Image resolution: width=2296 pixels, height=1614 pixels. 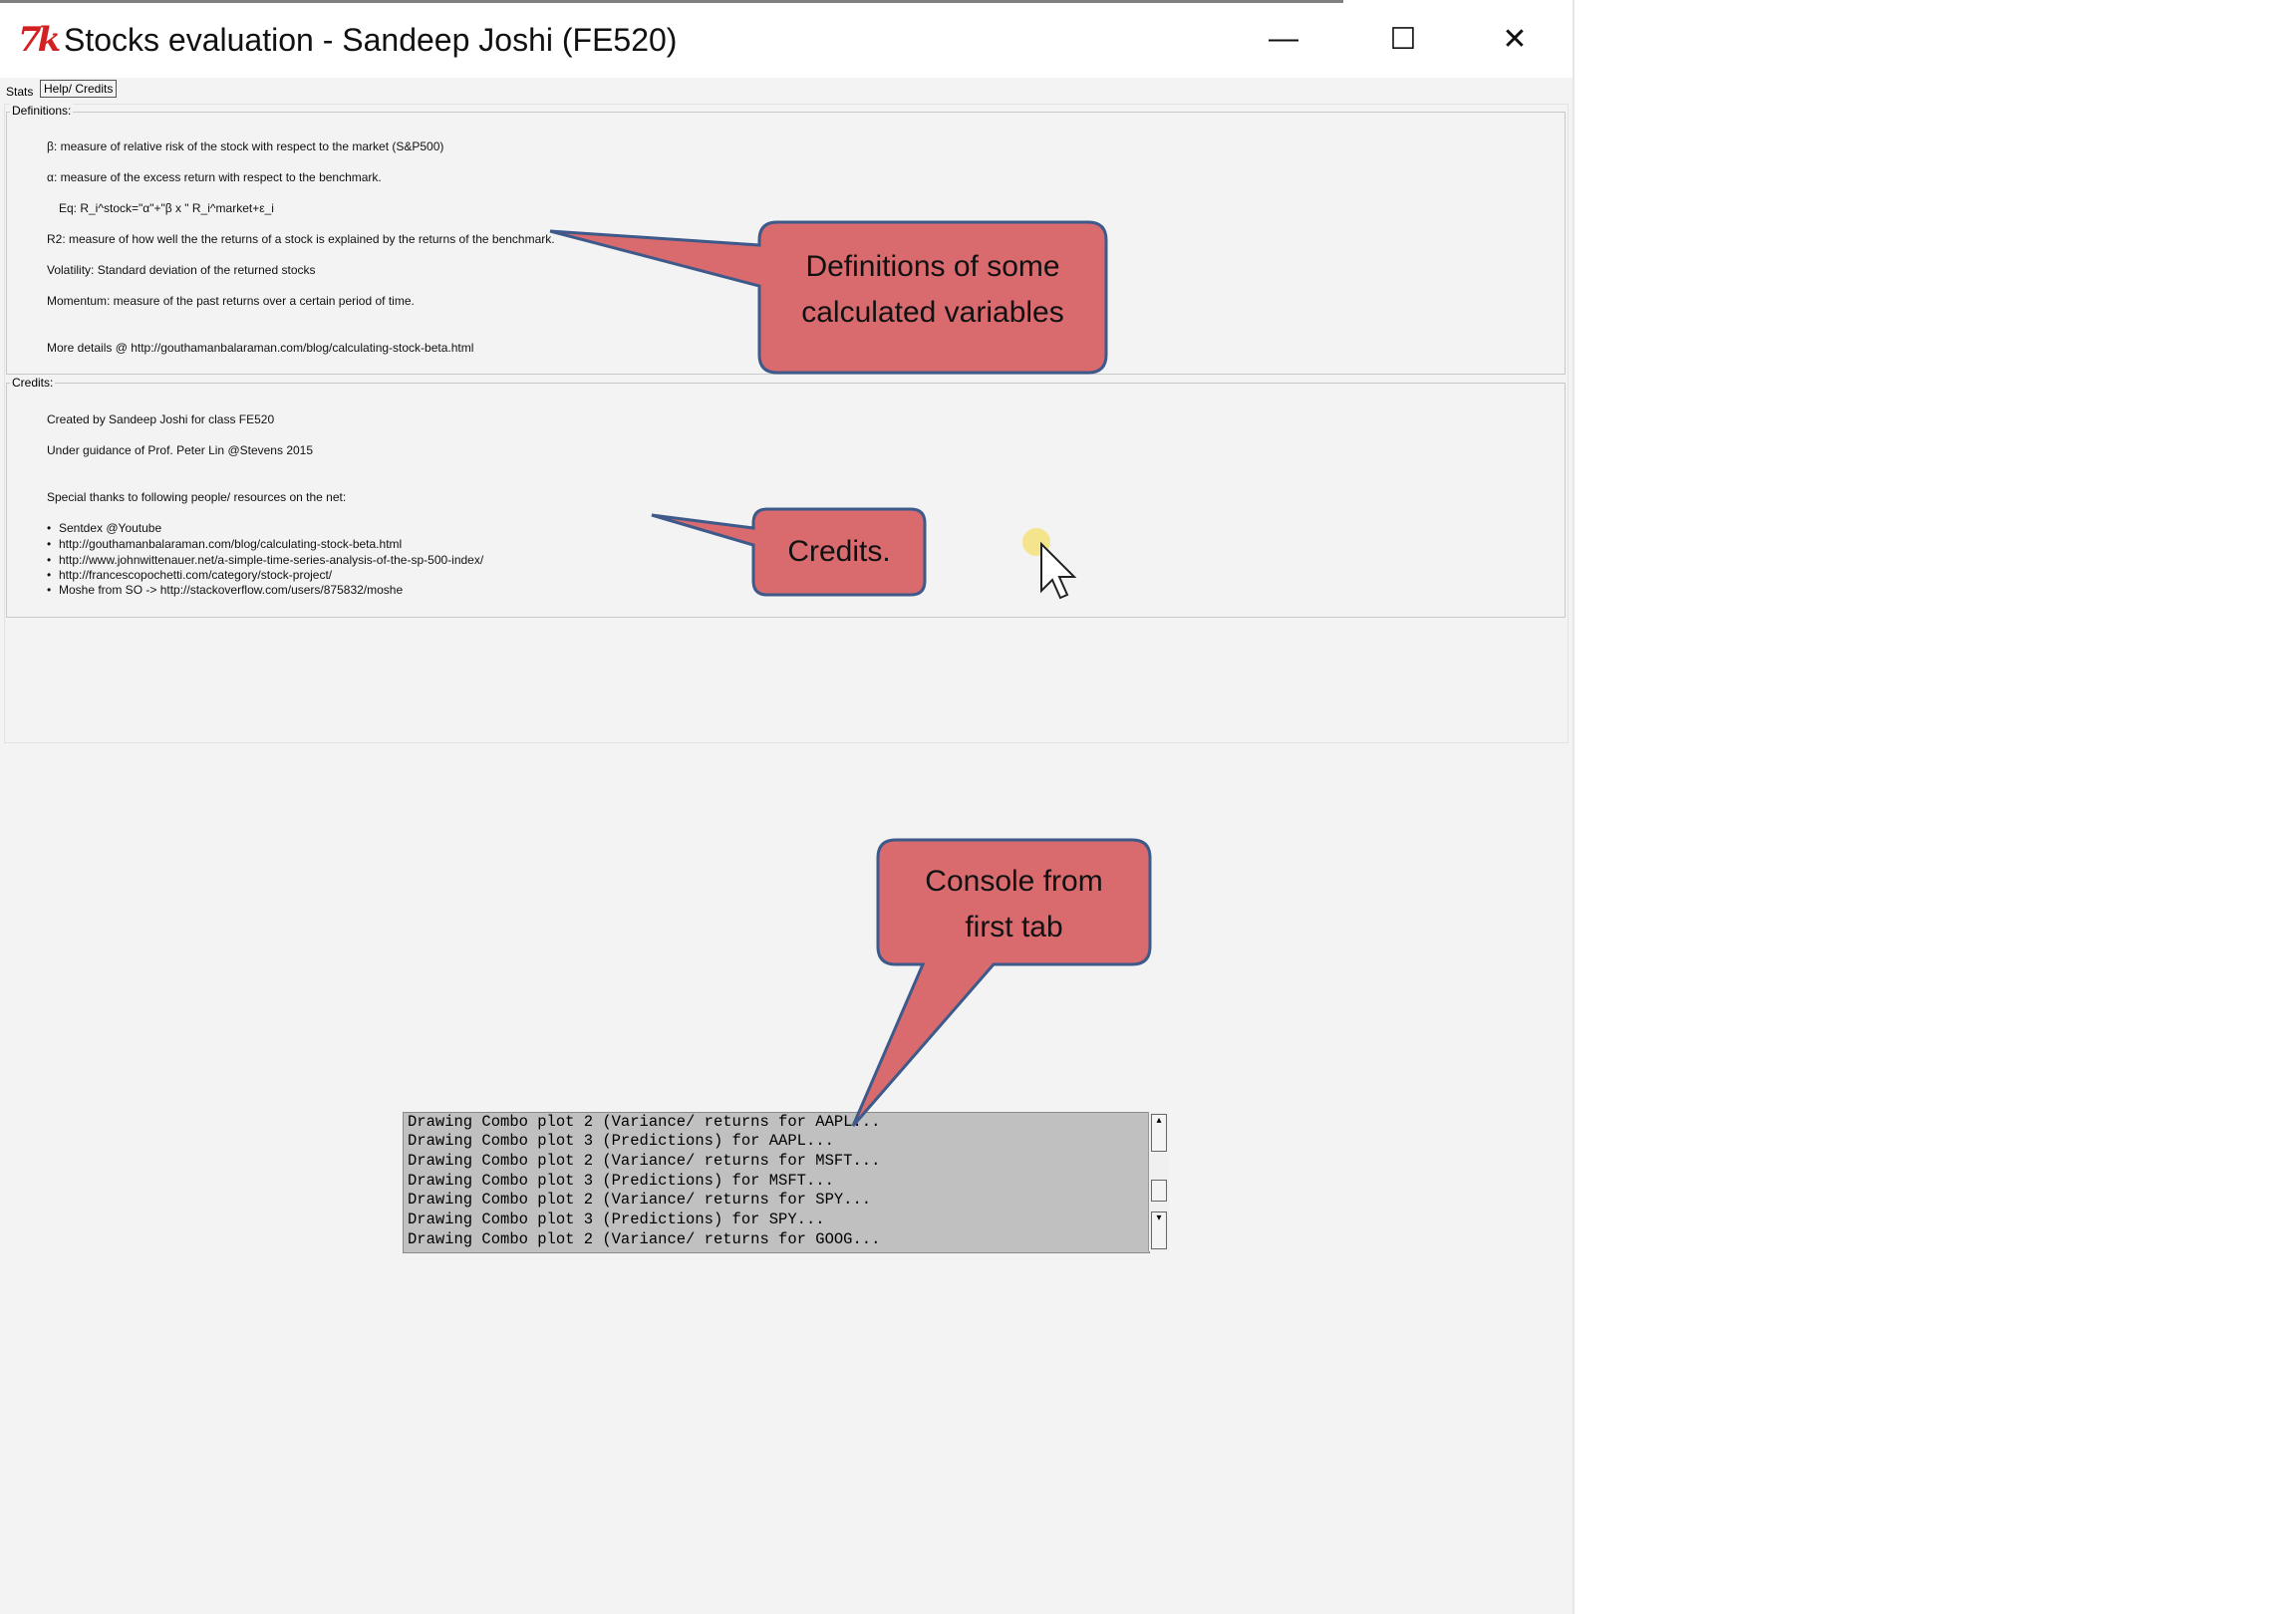 I want to click on callout-definitions-line: Definitions of some, so click(x=932, y=266).